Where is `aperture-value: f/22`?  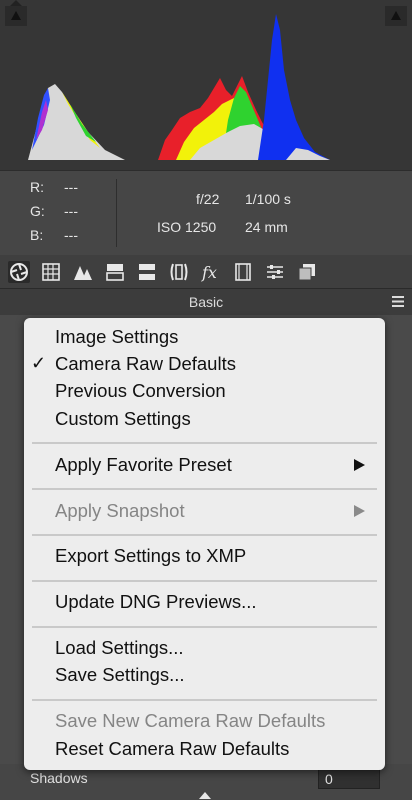 aperture-value: f/22 is located at coordinates (208, 199).